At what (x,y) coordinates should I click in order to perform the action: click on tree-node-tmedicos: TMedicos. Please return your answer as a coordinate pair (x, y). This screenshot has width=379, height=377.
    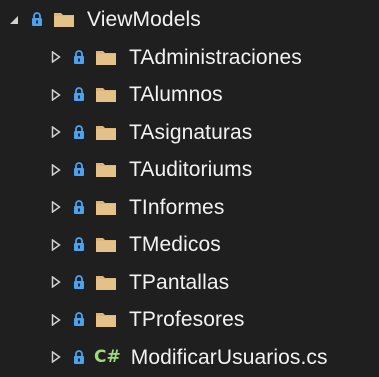
    Looking at the image, I should click on (189, 245).